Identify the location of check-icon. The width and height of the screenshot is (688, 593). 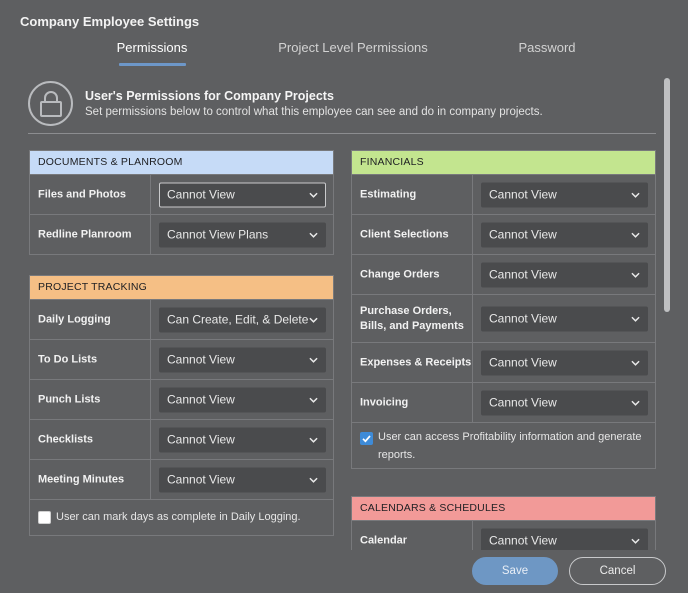
(366, 439).